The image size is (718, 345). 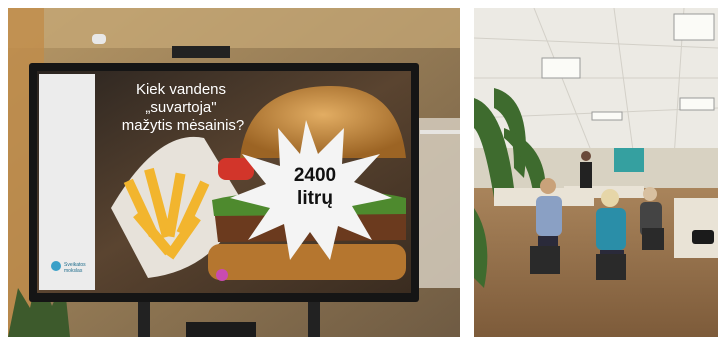 What do you see at coordinates (144, 316) in the screenshot?
I see `tv-stand` at bounding box center [144, 316].